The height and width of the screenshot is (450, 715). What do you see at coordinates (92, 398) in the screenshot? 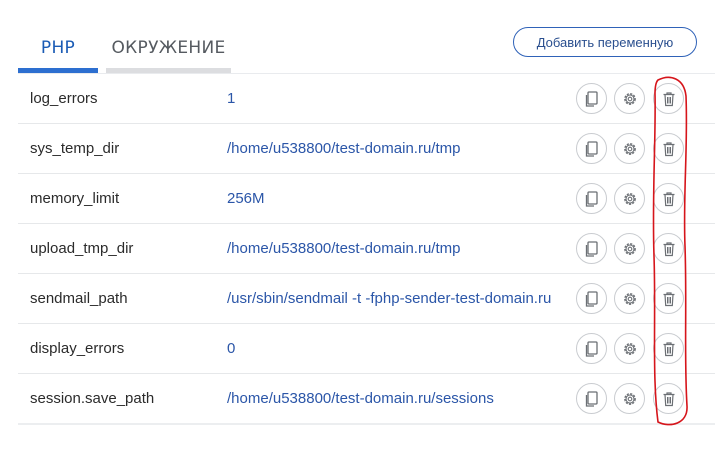
I see `variable-name: session.save_path` at bounding box center [92, 398].